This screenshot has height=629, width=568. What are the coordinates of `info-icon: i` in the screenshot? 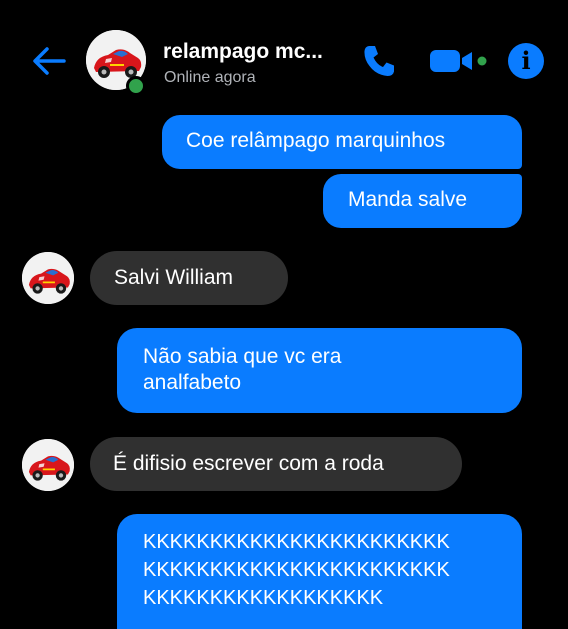 It's located at (526, 61).